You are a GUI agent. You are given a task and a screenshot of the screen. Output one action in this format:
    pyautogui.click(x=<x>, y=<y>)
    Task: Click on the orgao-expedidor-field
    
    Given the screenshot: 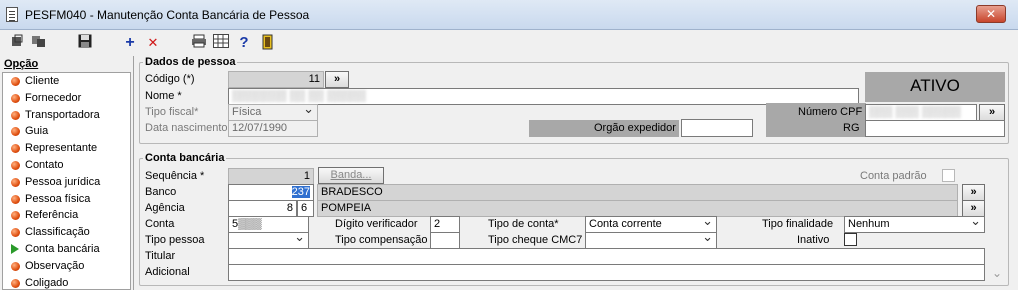 What is the action you would take?
    pyautogui.click(x=717, y=128)
    